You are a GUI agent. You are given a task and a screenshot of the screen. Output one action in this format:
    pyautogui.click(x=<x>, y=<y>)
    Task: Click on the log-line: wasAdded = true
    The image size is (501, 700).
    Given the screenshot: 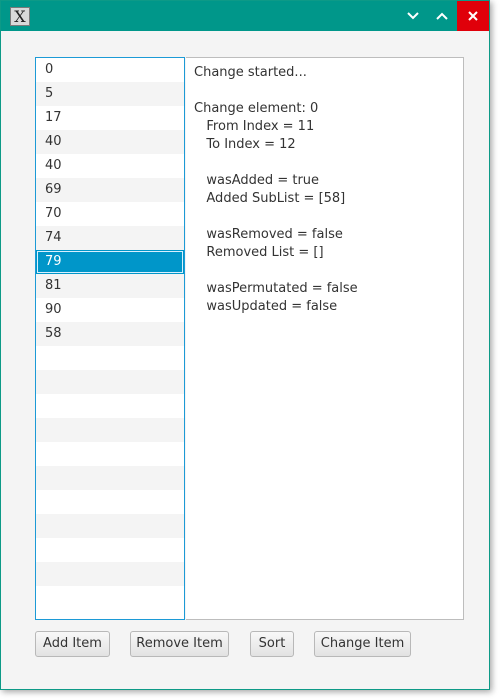 What is the action you would take?
    pyautogui.click(x=257, y=180)
    